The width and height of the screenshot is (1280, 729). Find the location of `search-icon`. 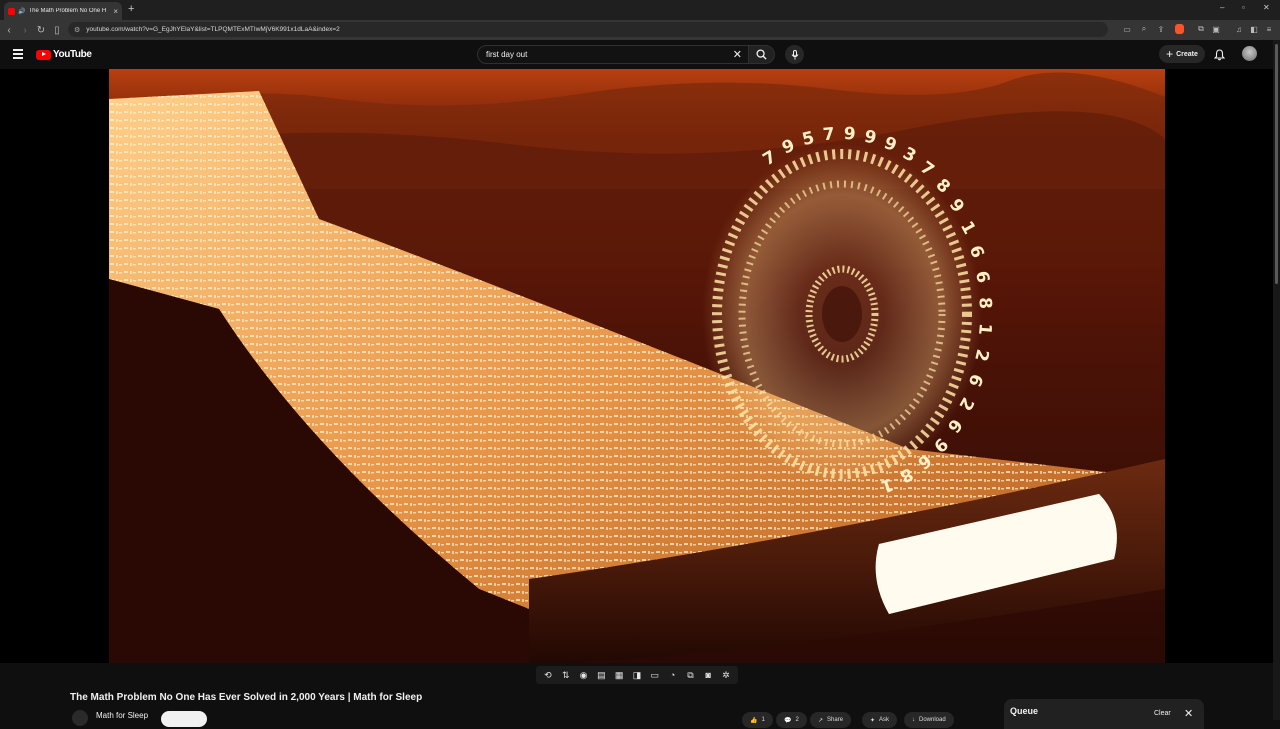

search-icon is located at coordinates (761, 54).